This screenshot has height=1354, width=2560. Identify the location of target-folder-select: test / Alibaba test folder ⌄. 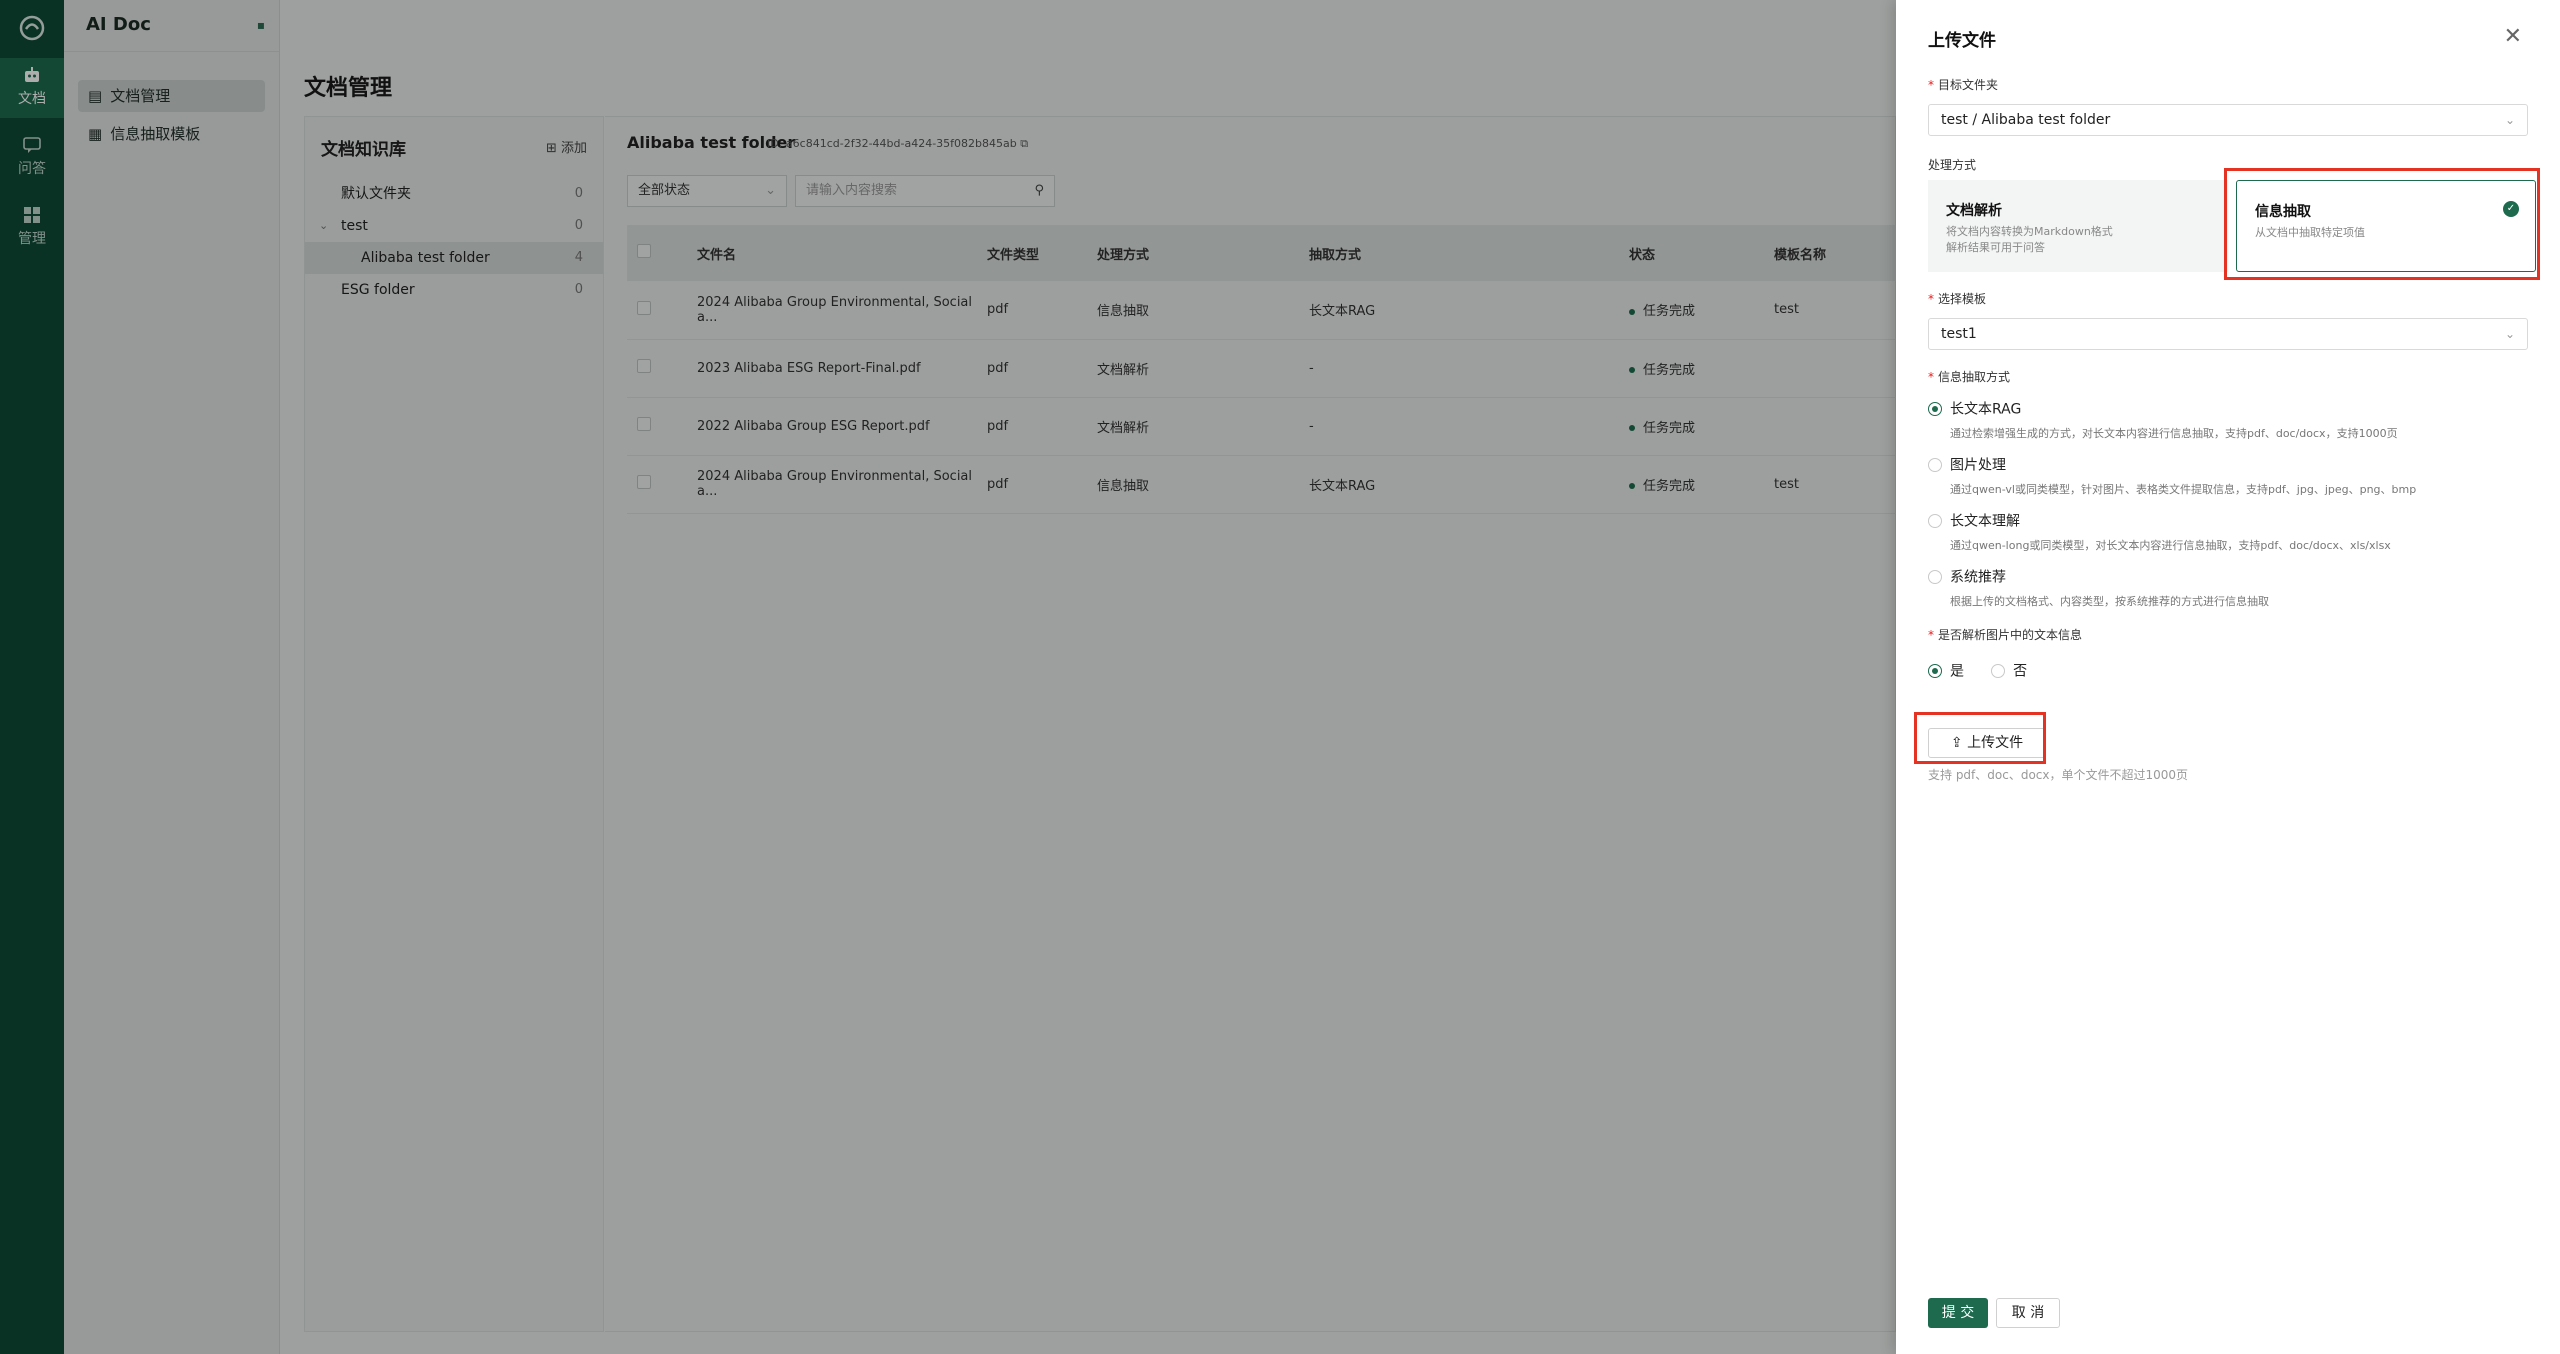
(2228, 120).